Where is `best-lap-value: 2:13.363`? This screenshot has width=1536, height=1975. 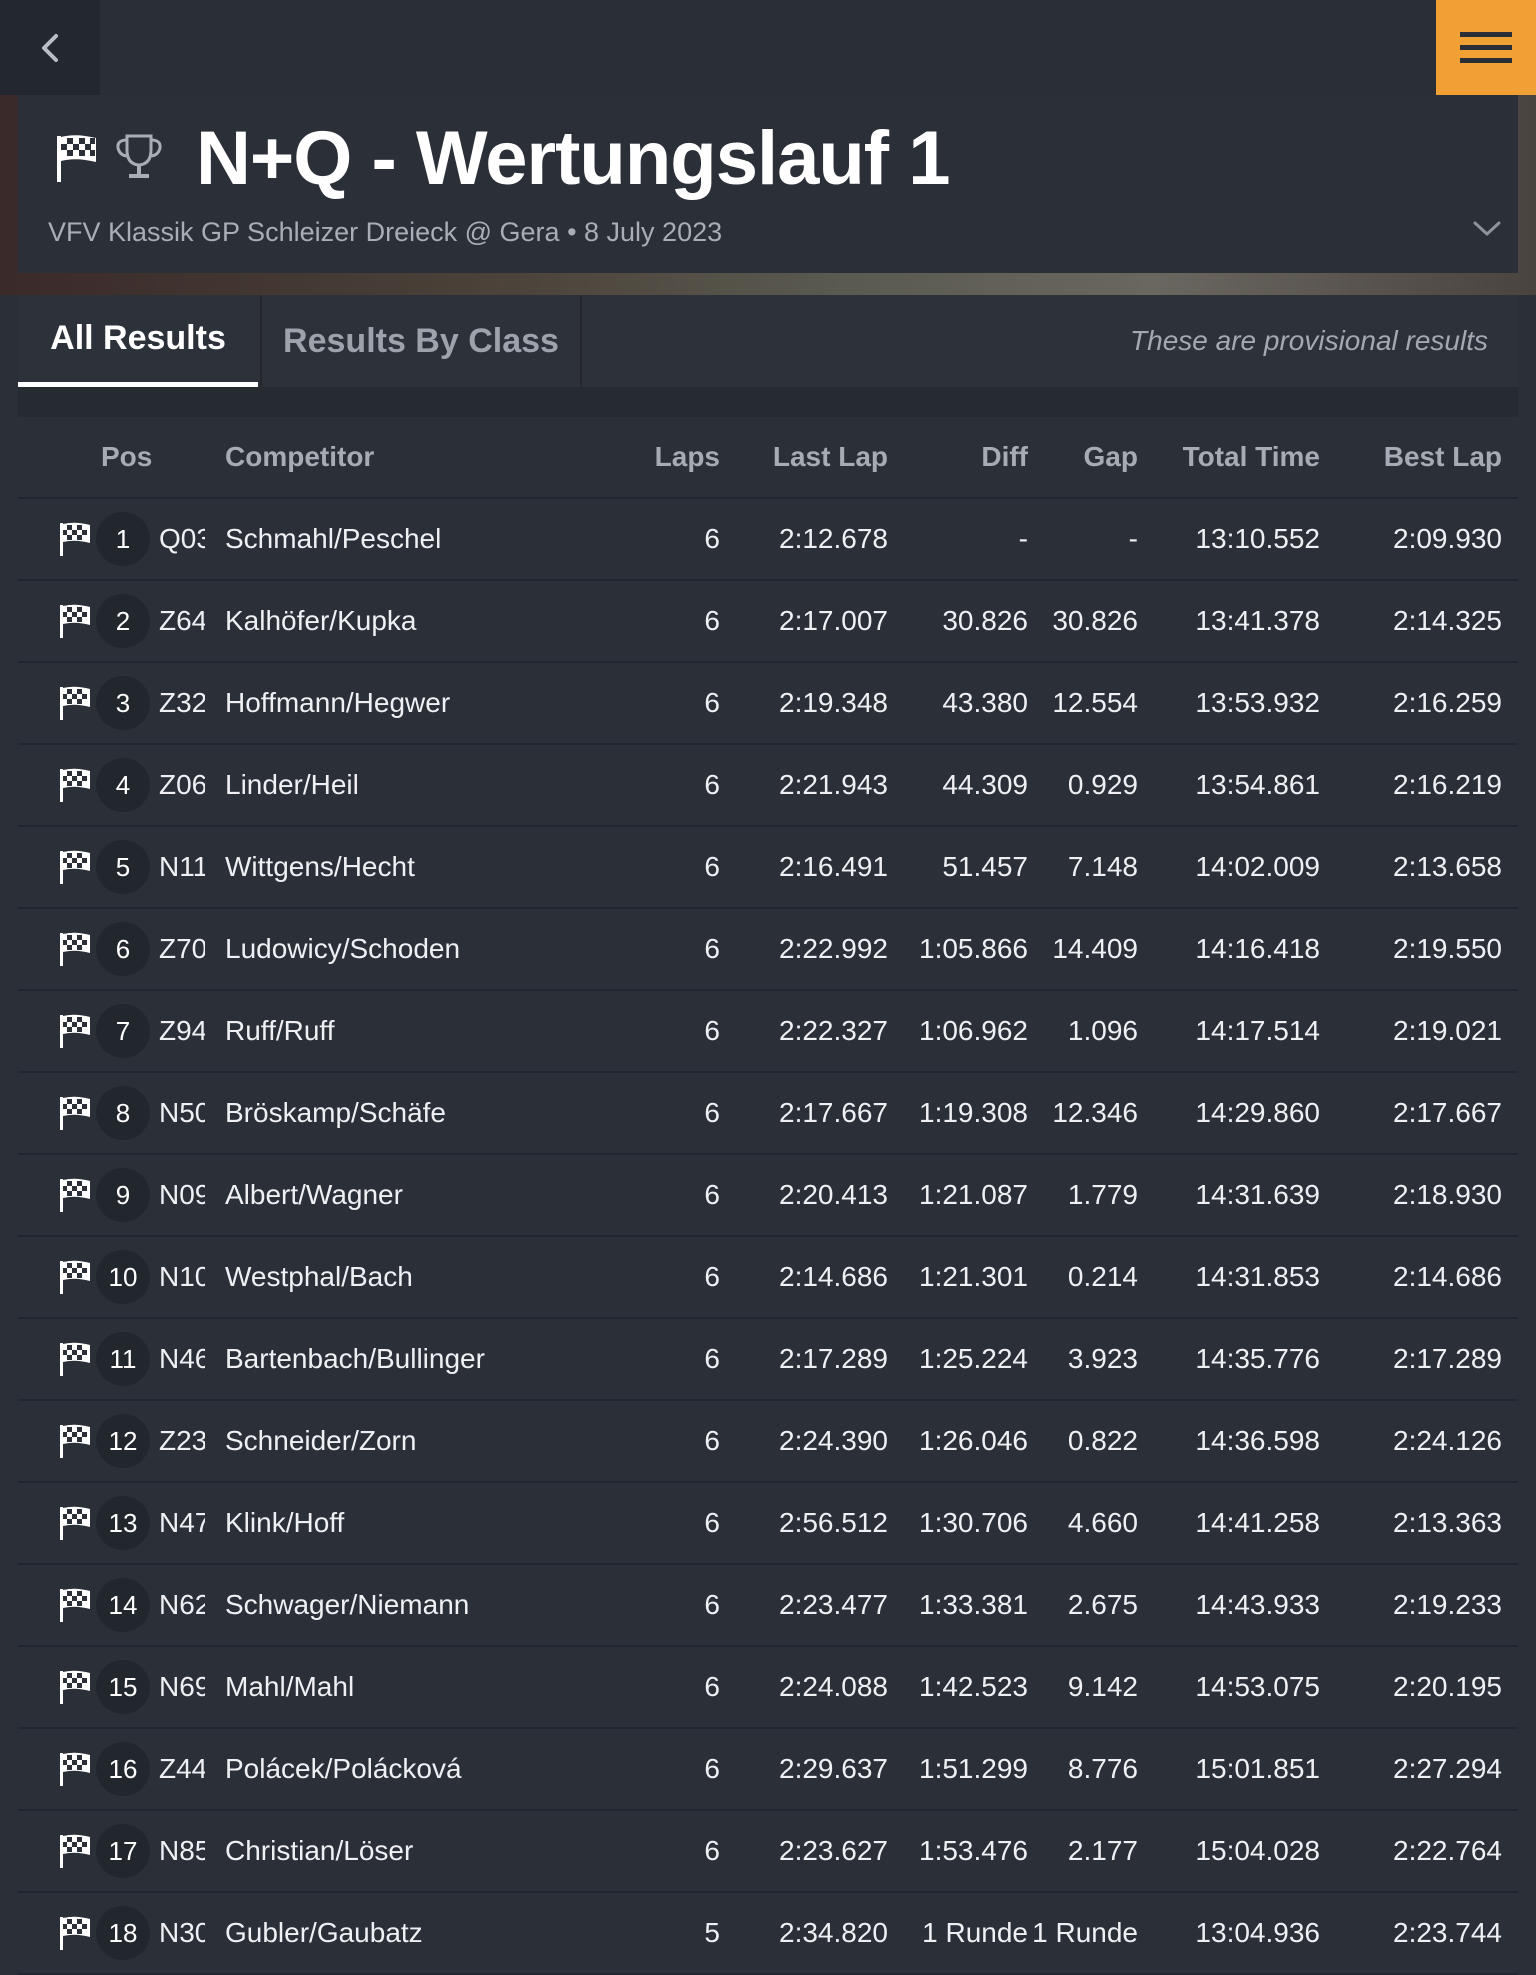 best-lap-value: 2:13.363 is located at coordinates (1447, 1522).